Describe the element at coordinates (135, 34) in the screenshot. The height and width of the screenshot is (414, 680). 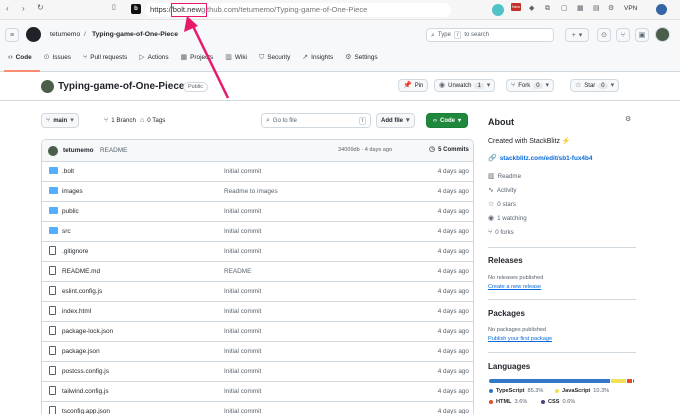
I see `breadcrumb-repo: Typing-game-of-One-Piece` at that location.